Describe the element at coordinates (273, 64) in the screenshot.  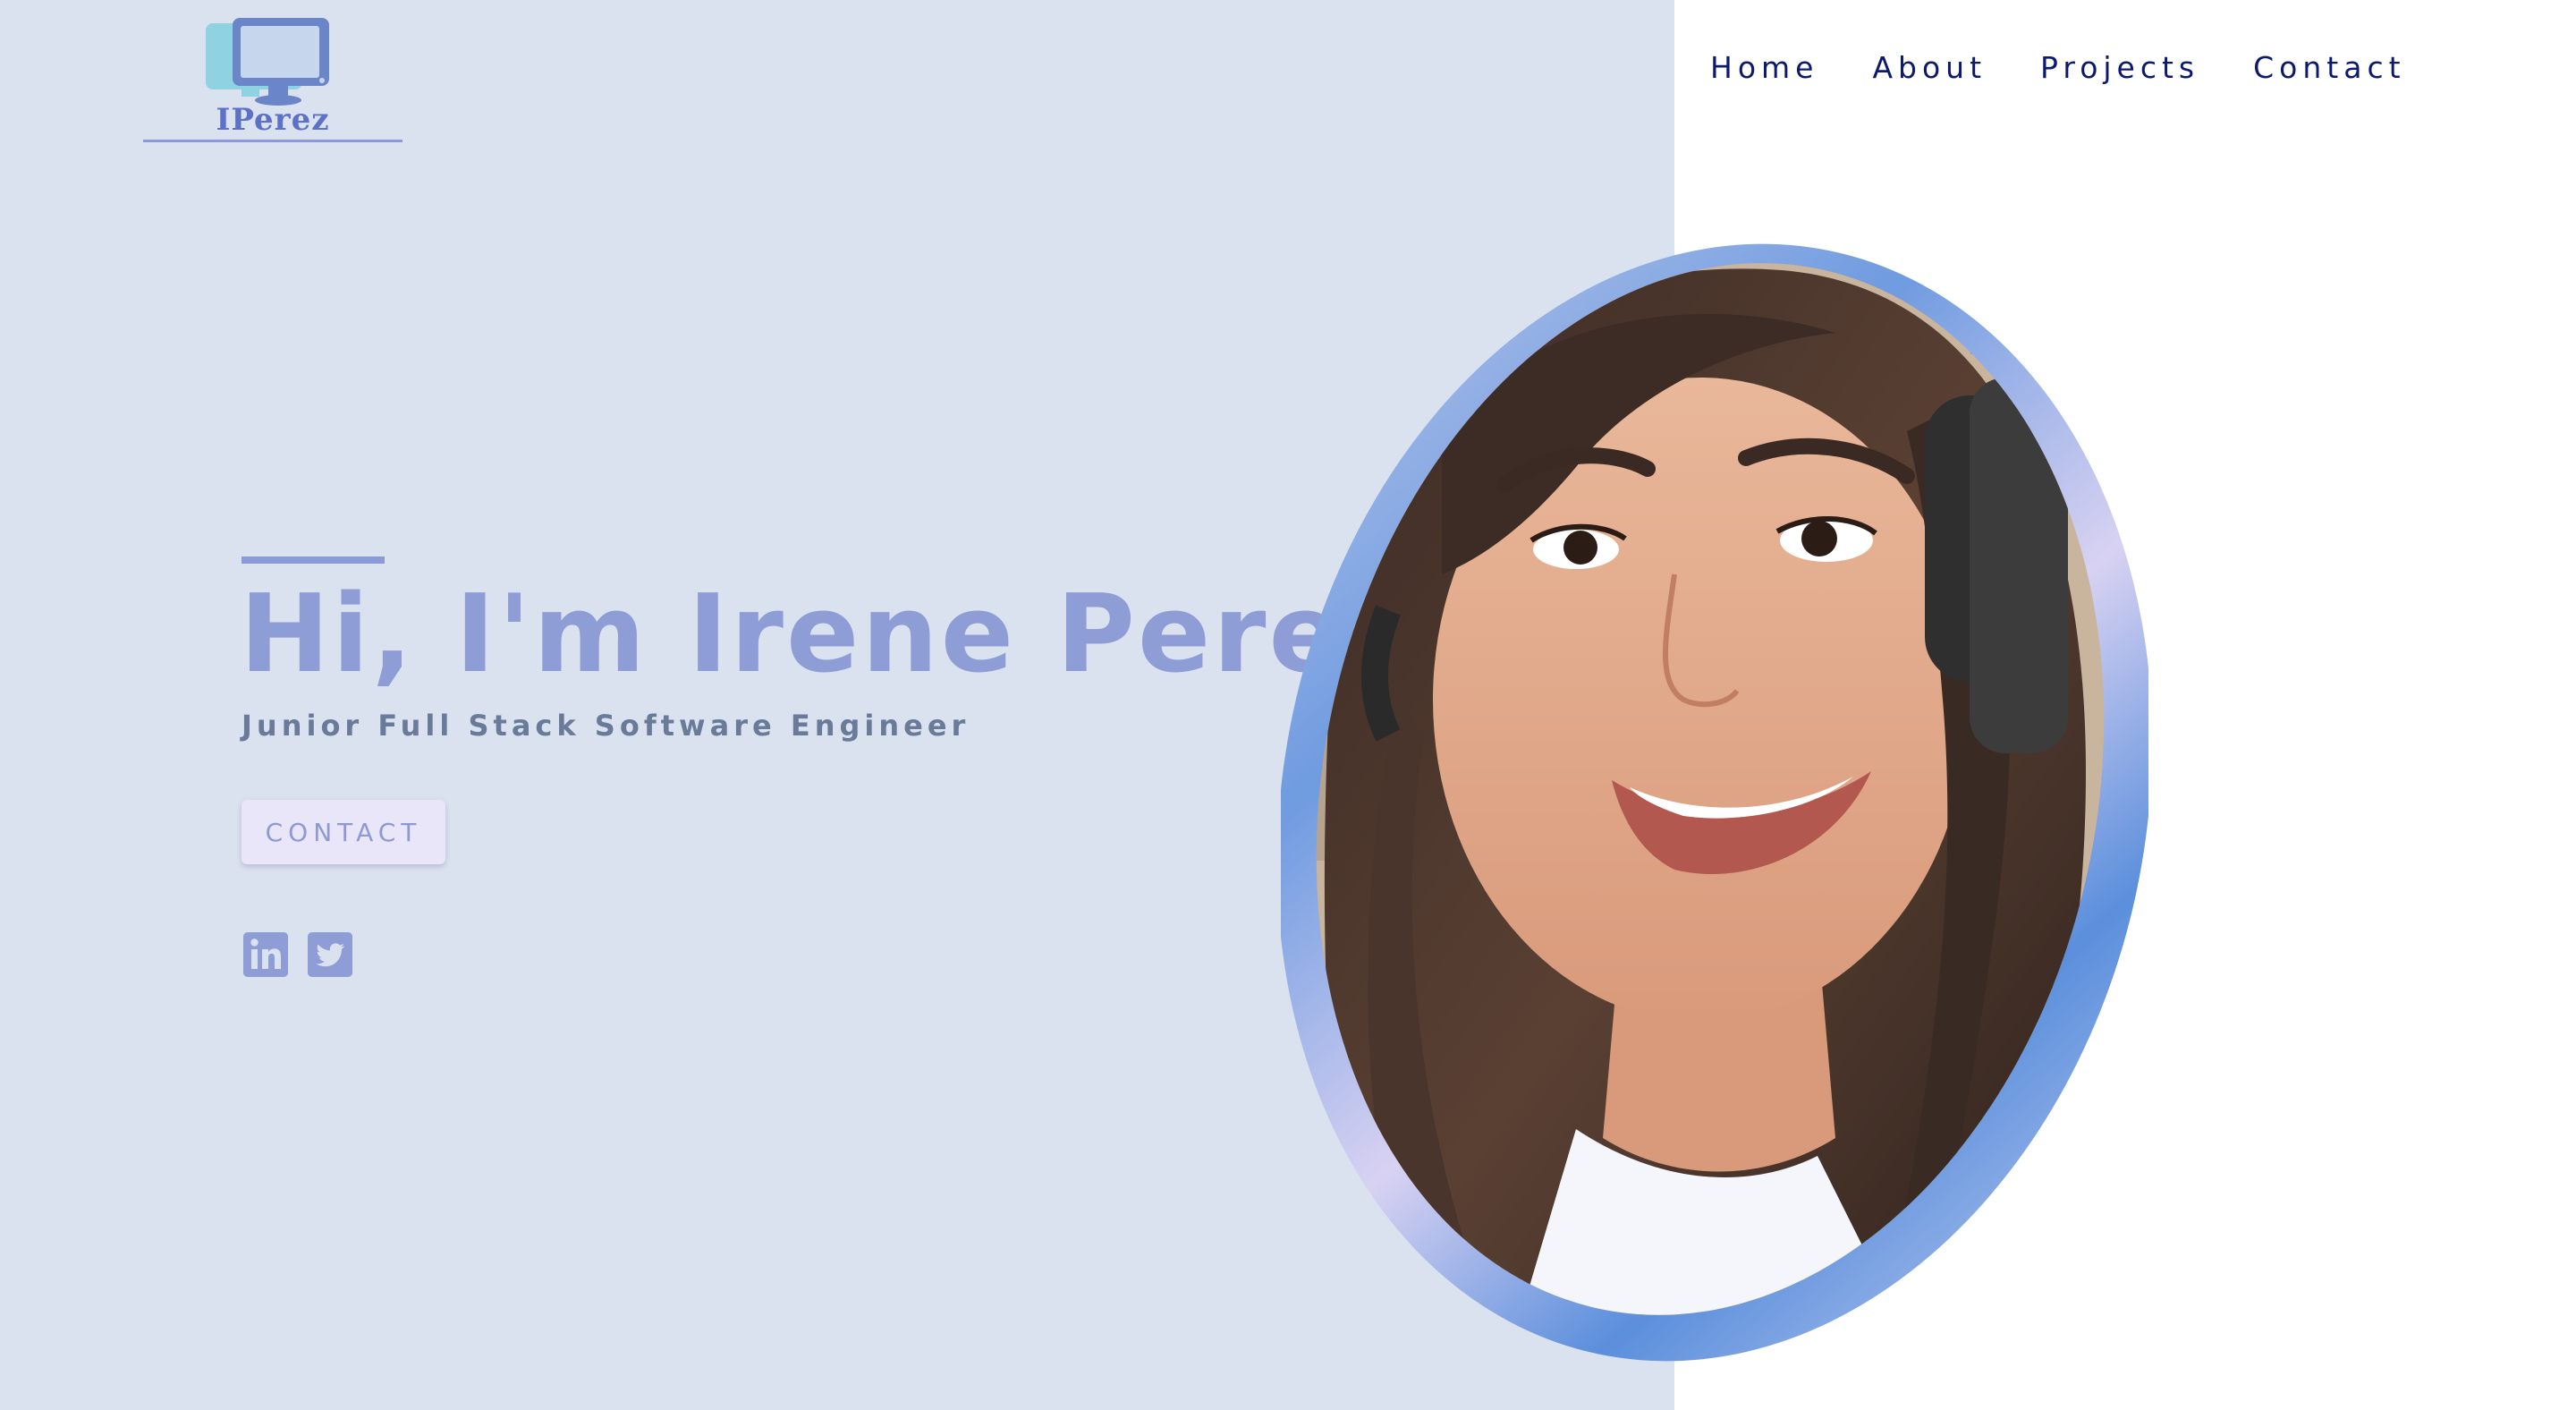
I see `monitor-icon` at that location.